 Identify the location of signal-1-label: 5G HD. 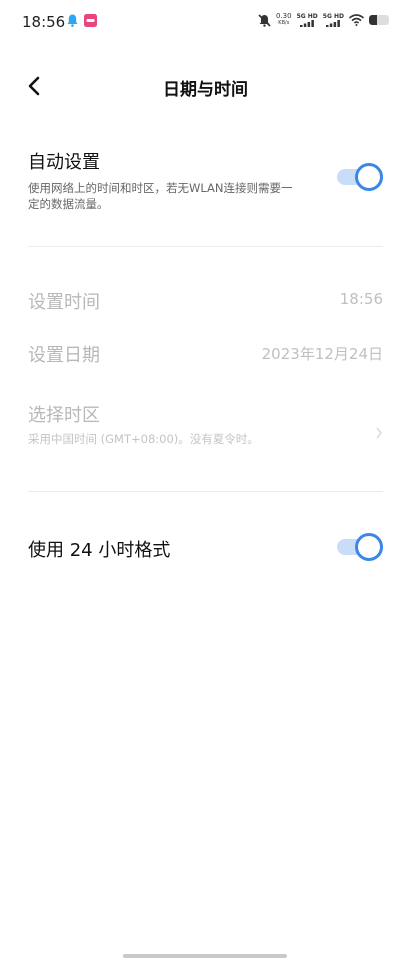
(307, 16).